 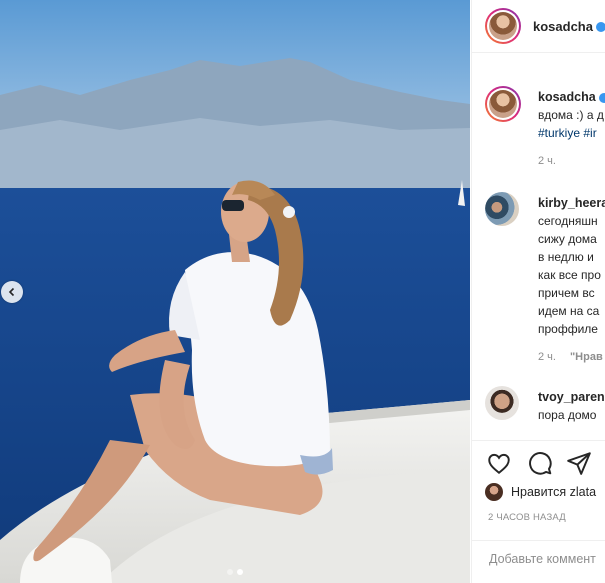 What do you see at coordinates (586, 357) in the screenshot?
I see `comment-likes-link: "Нрав` at bounding box center [586, 357].